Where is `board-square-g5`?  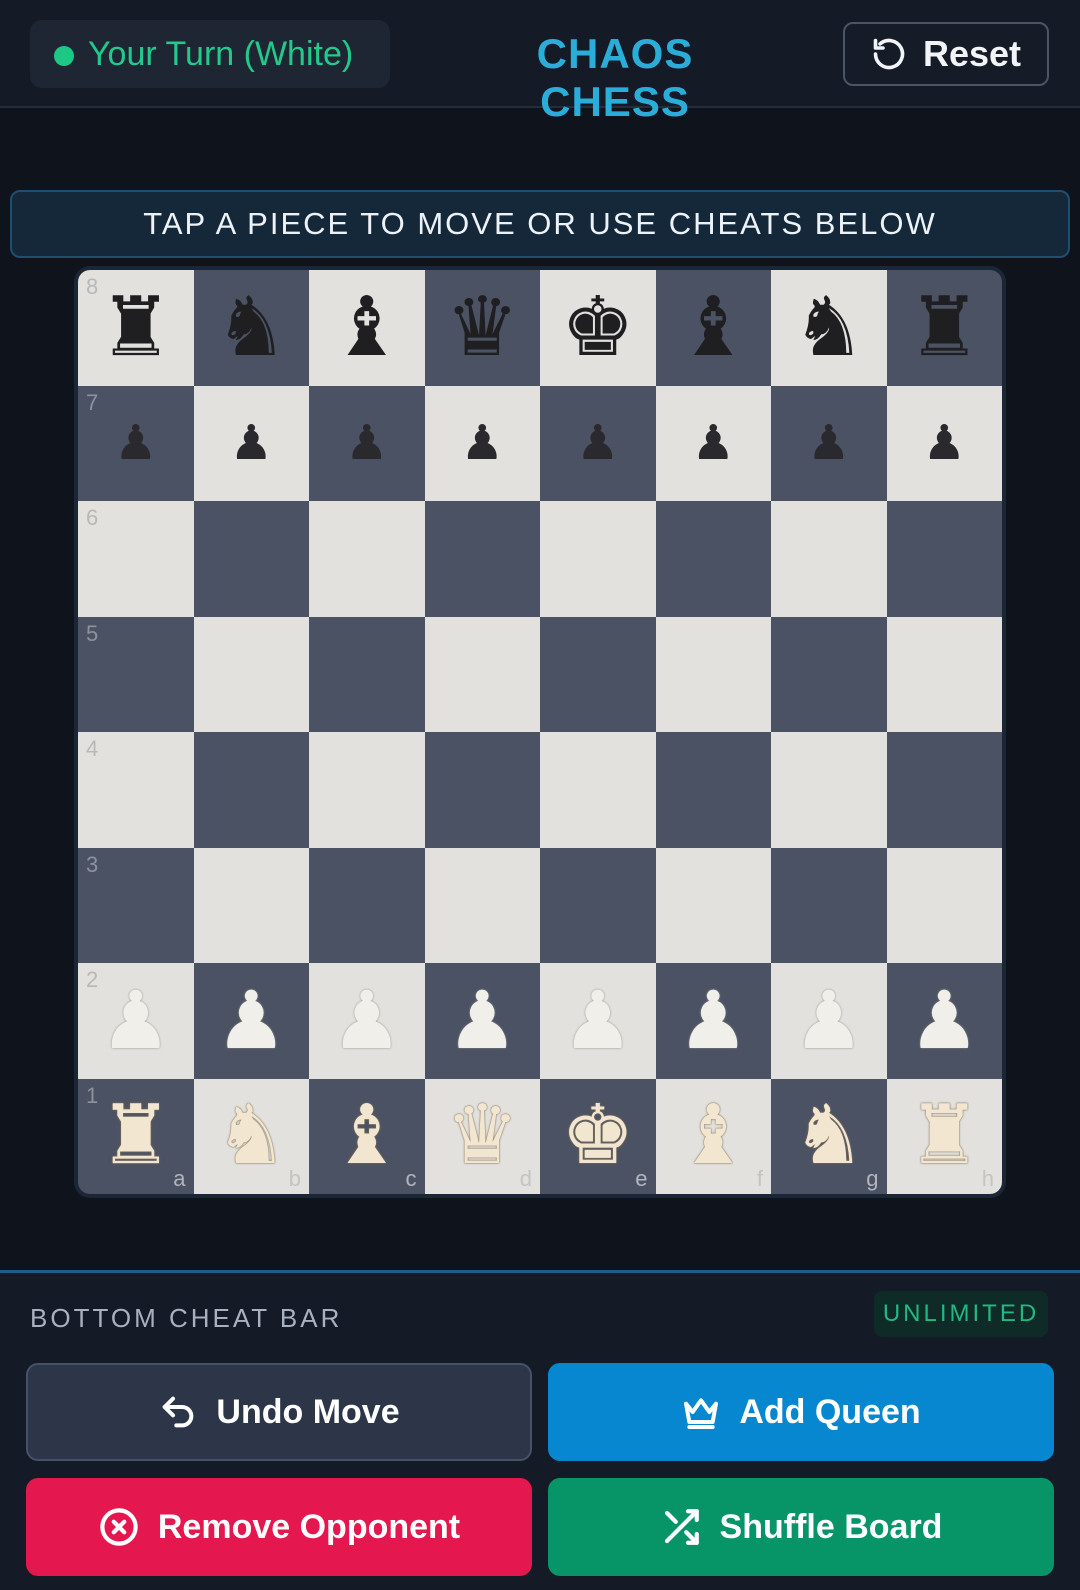 board-square-g5 is located at coordinates (829, 674).